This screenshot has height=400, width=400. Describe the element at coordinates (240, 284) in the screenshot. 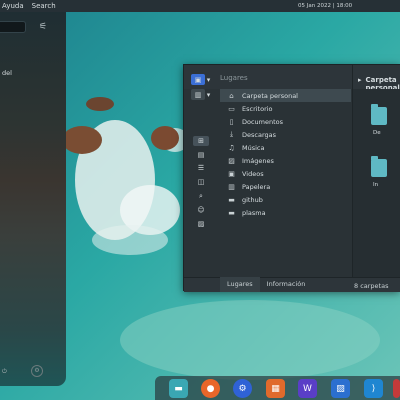

I see `tab-lugares: Lugares` at that location.